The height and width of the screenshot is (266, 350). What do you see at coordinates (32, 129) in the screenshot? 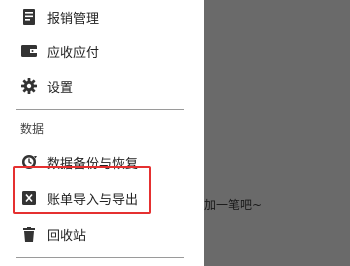
I see `section-header-data: 数据` at bounding box center [32, 129].